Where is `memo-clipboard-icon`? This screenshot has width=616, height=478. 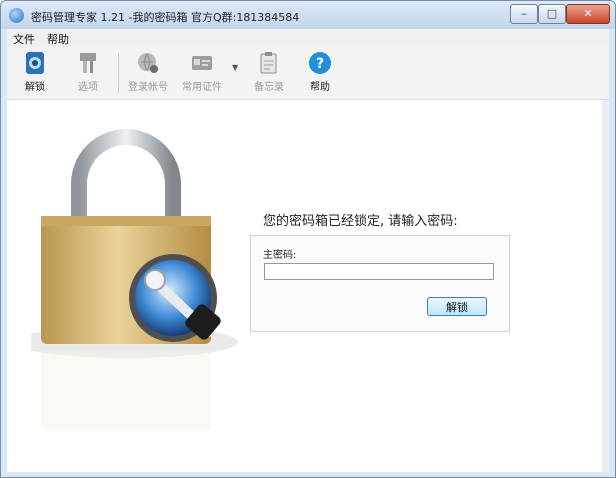
memo-clipboard-icon is located at coordinates (268, 63).